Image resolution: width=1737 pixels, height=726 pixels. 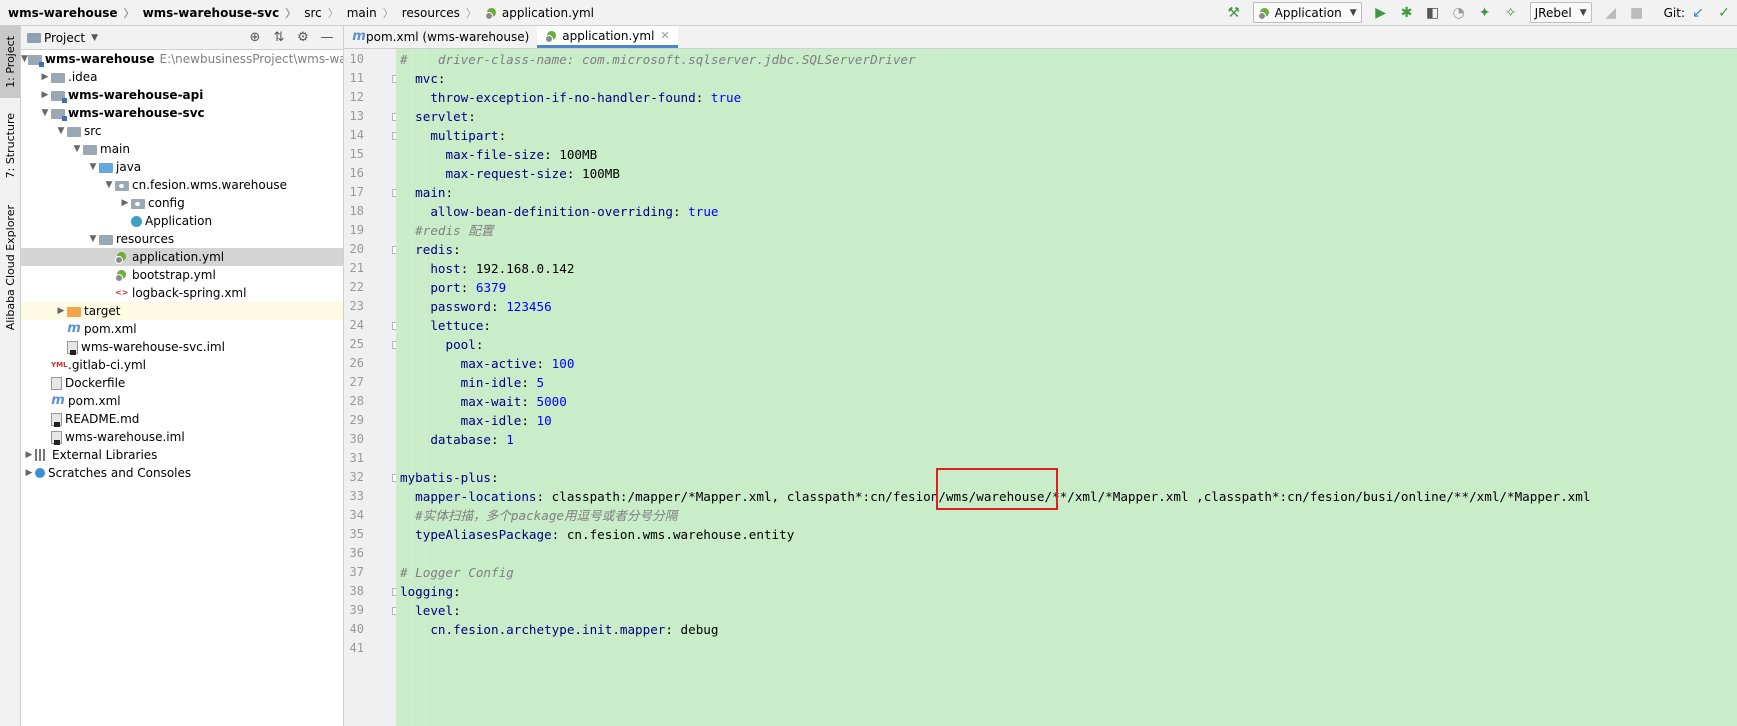 I want to click on tool-tab-alibaba-cloud-explorer: Alibaba Cloud Explorer, so click(x=10, y=268).